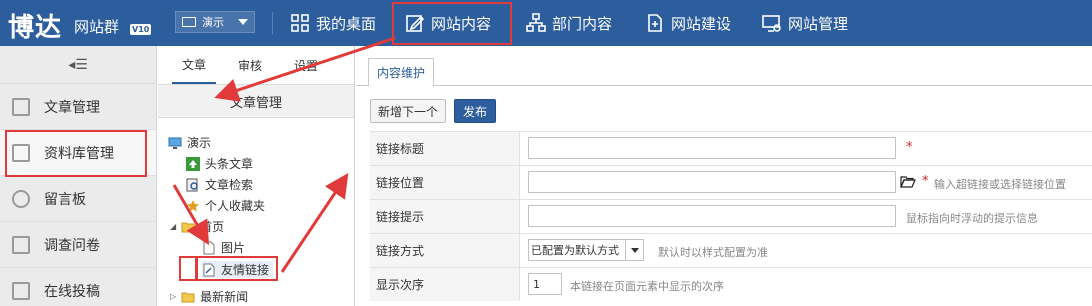  I want to click on folder-open-icon, so click(908, 182).